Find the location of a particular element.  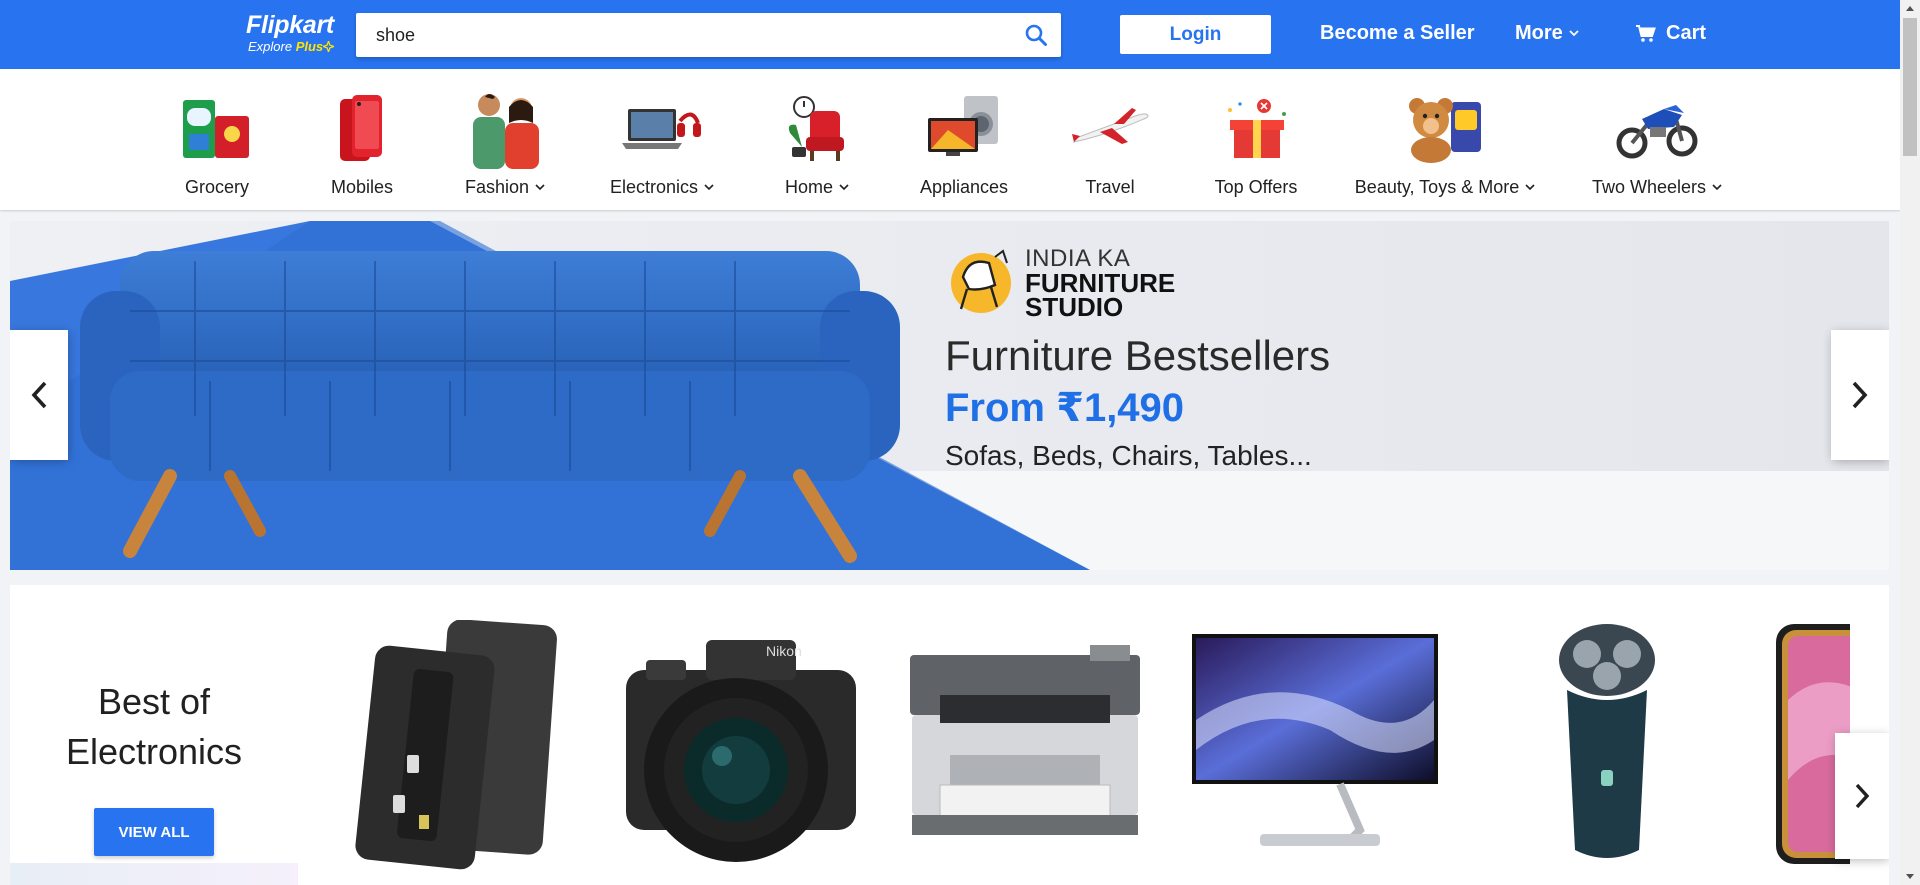

scroll-up-arrow is located at coordinates (1910, 8).